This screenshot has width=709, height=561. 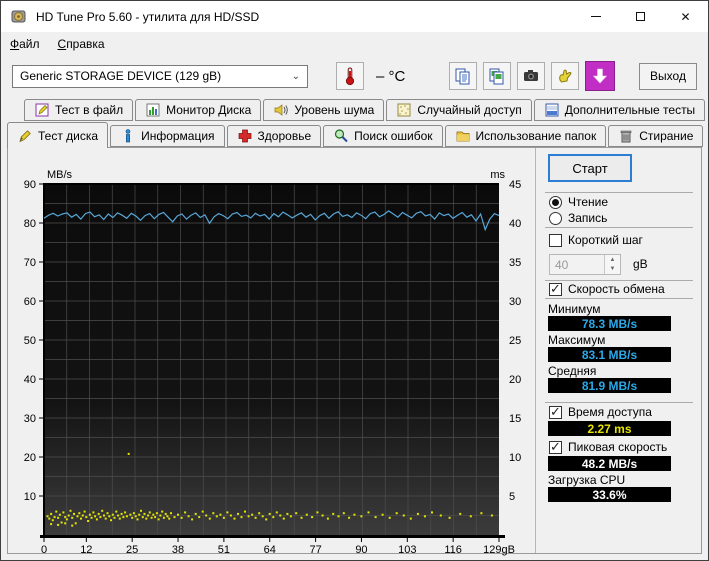 What do you see at coordinates (609, 354) in the screenshot?
I see `max-value: 83.1 MB/s` at bounding box center [609, 354].